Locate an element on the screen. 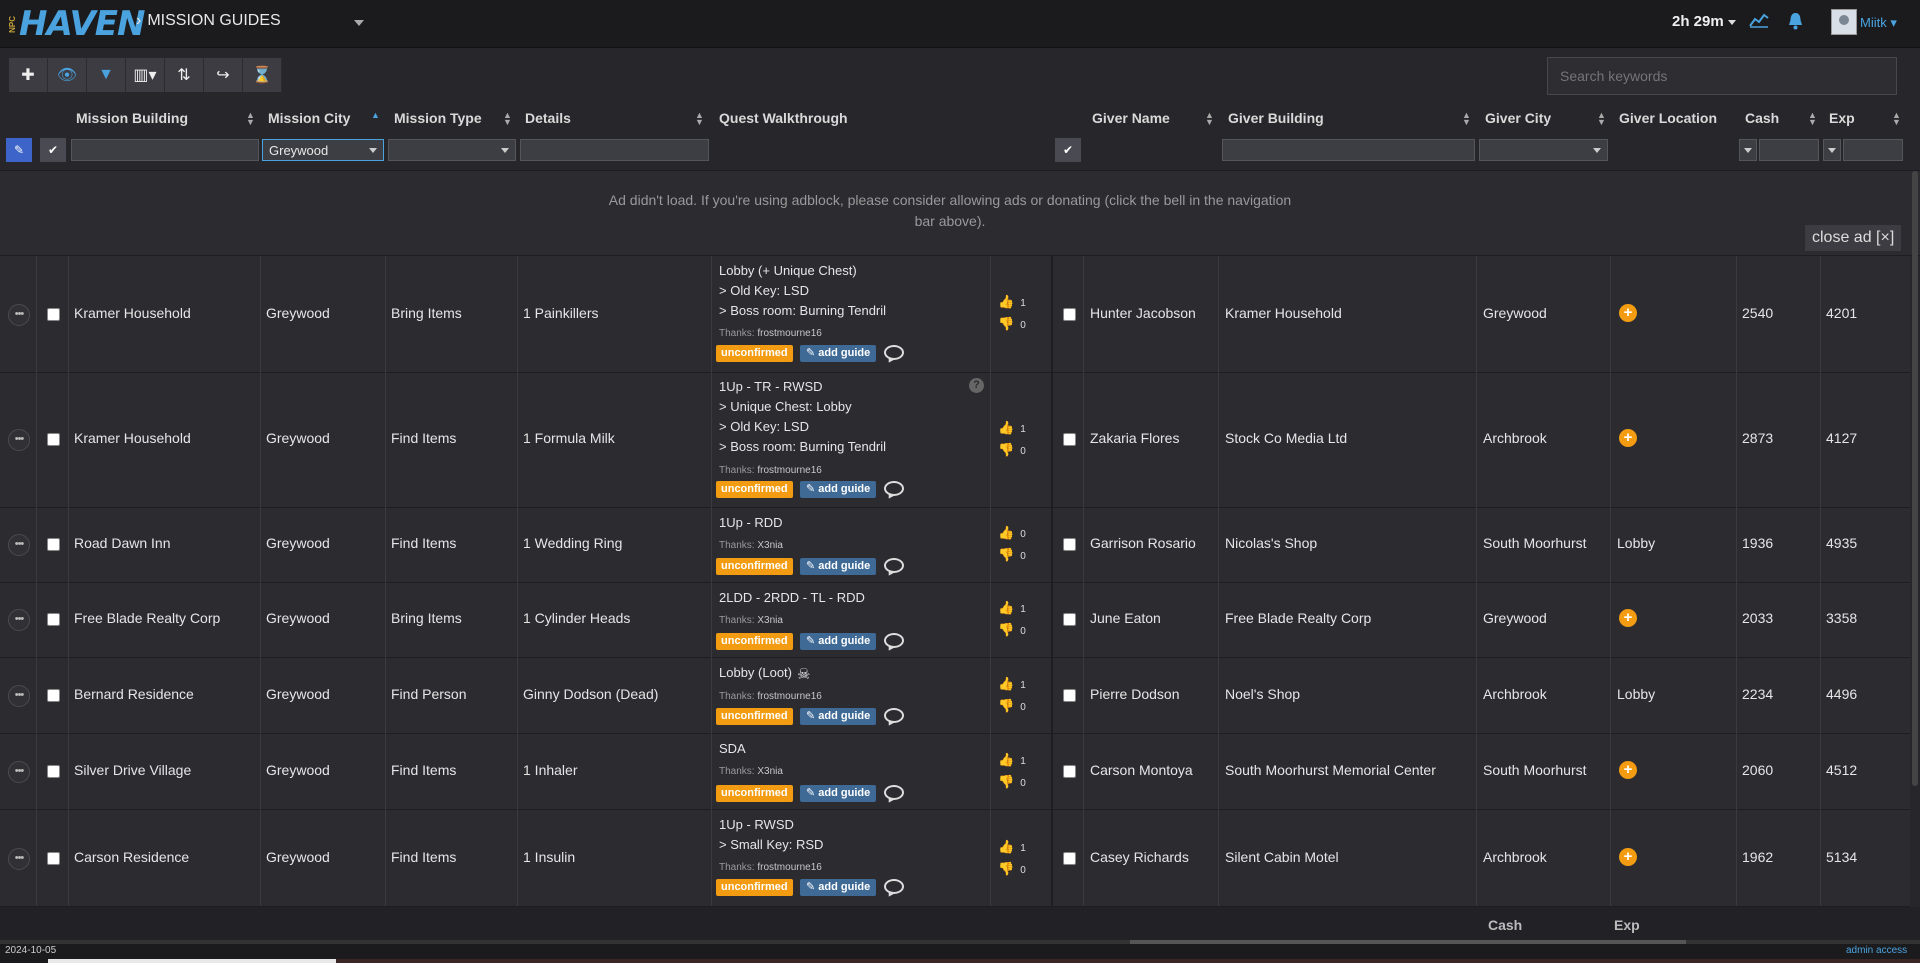  filter-mission-building is located at coordinates (165, 150).